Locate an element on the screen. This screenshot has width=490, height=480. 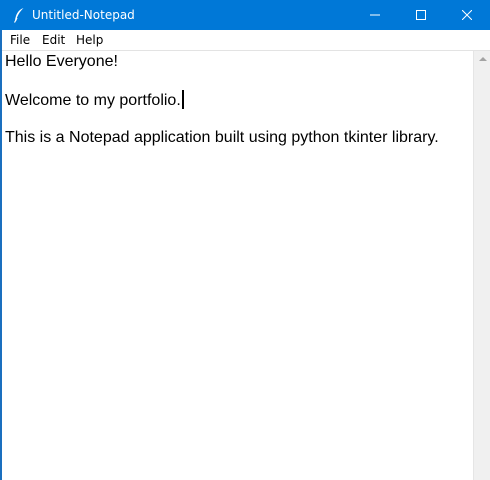
close-button is located at coordinates (467, 15).